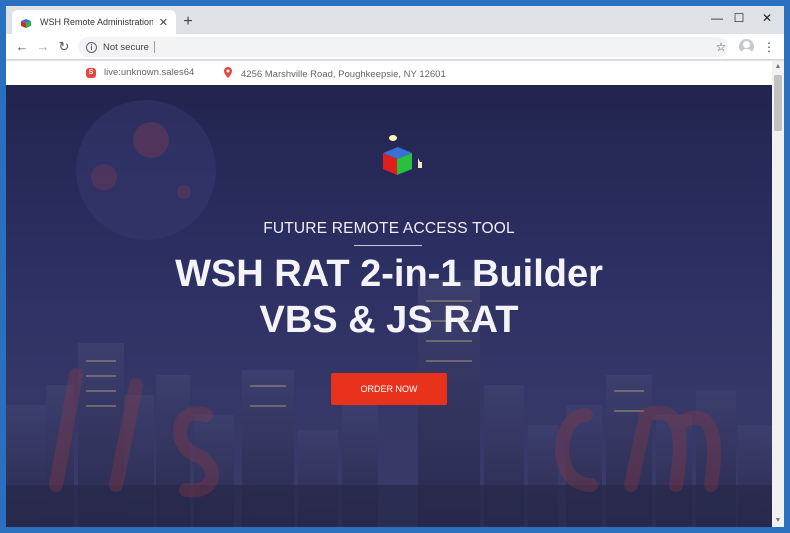 The image size is (790, 533). I want to click on skype-handle: live:unknown.sales64, so click(149, 72).